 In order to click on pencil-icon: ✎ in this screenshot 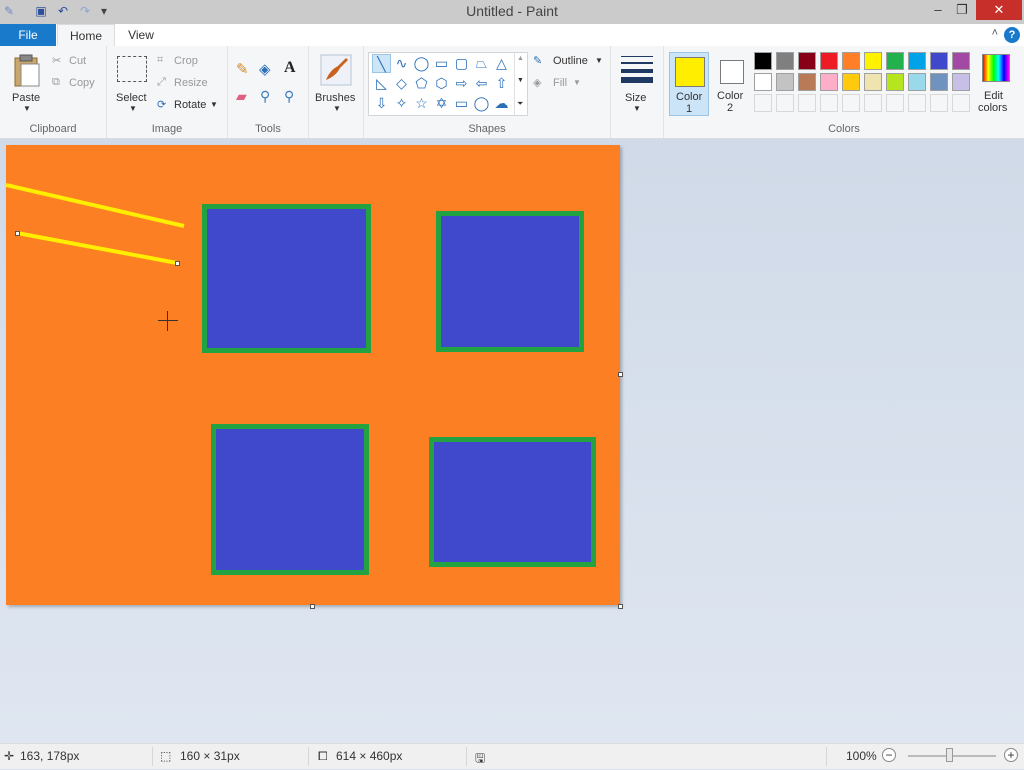, I will do `click(242, 69)`.